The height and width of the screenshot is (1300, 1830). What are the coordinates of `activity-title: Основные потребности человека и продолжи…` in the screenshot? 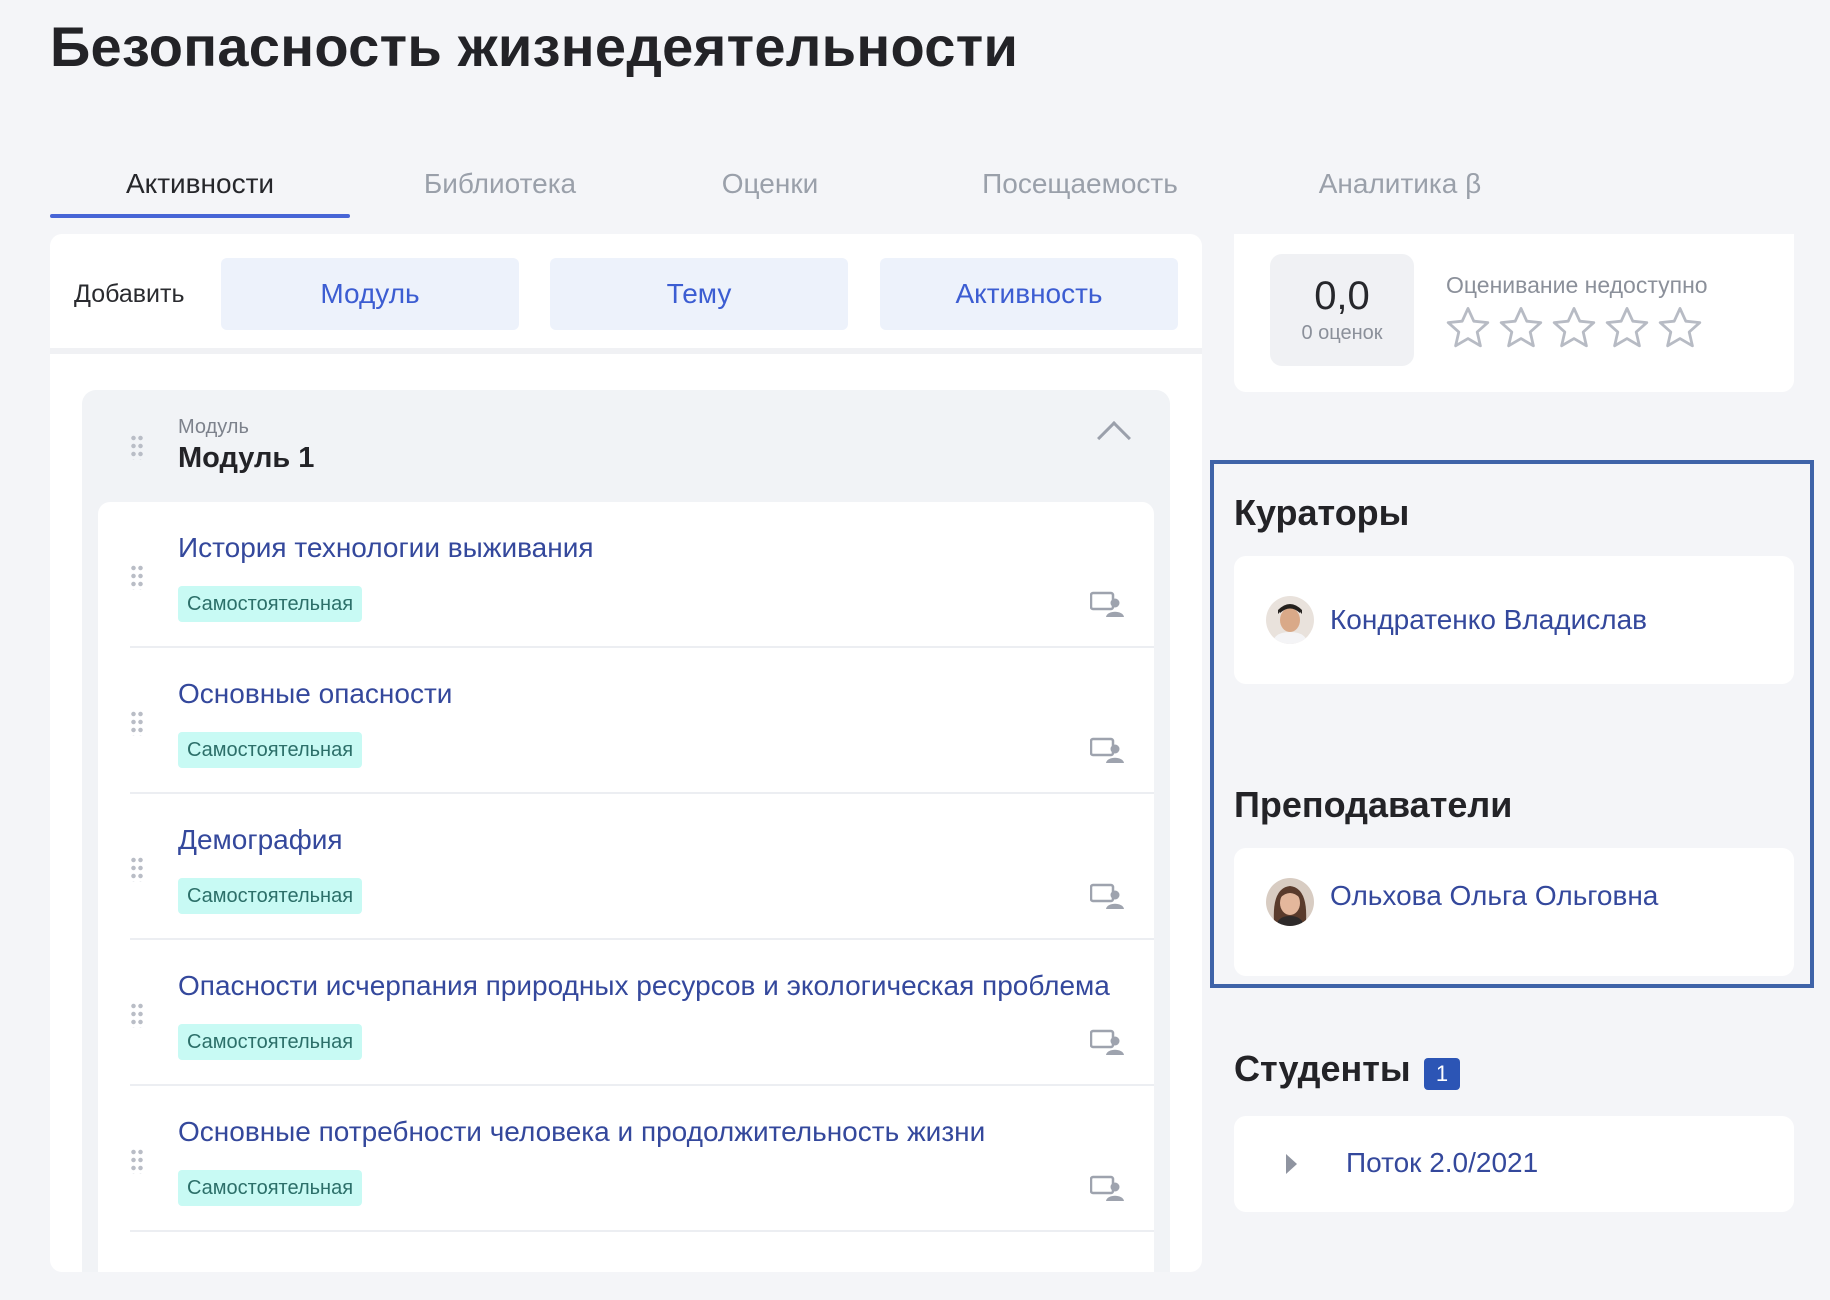 It's located at (648, 1132).